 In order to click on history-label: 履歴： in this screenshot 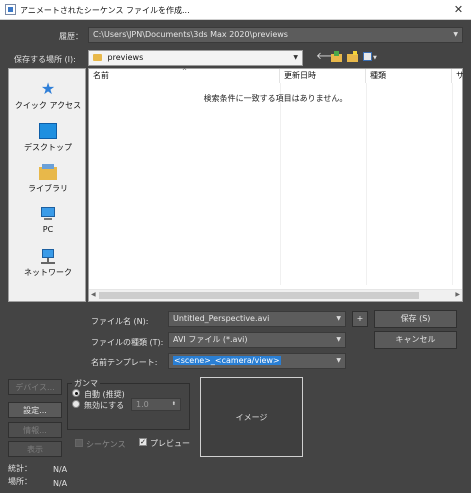, I will do `click(71, 36)`.